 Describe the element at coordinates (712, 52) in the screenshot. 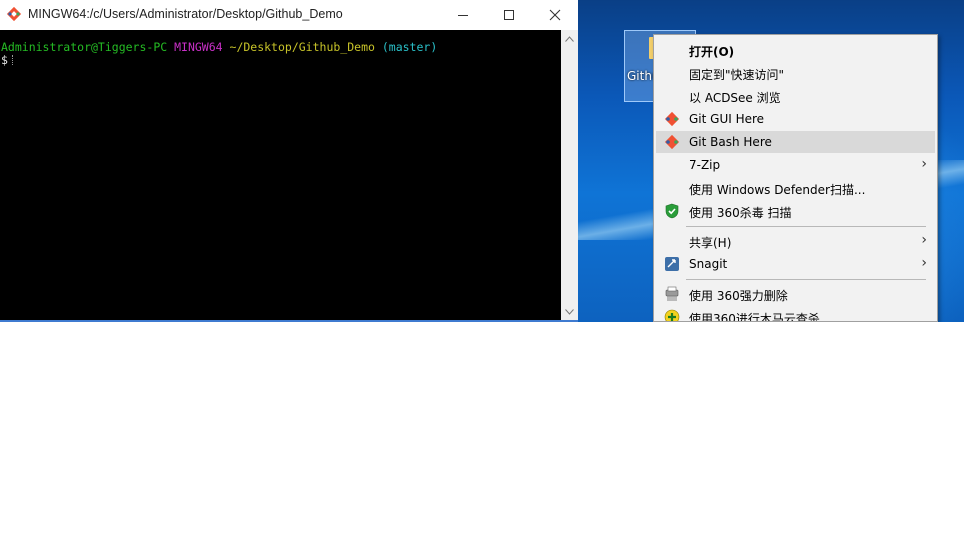

I see `menu-item-label: 打开(O)` at that location.